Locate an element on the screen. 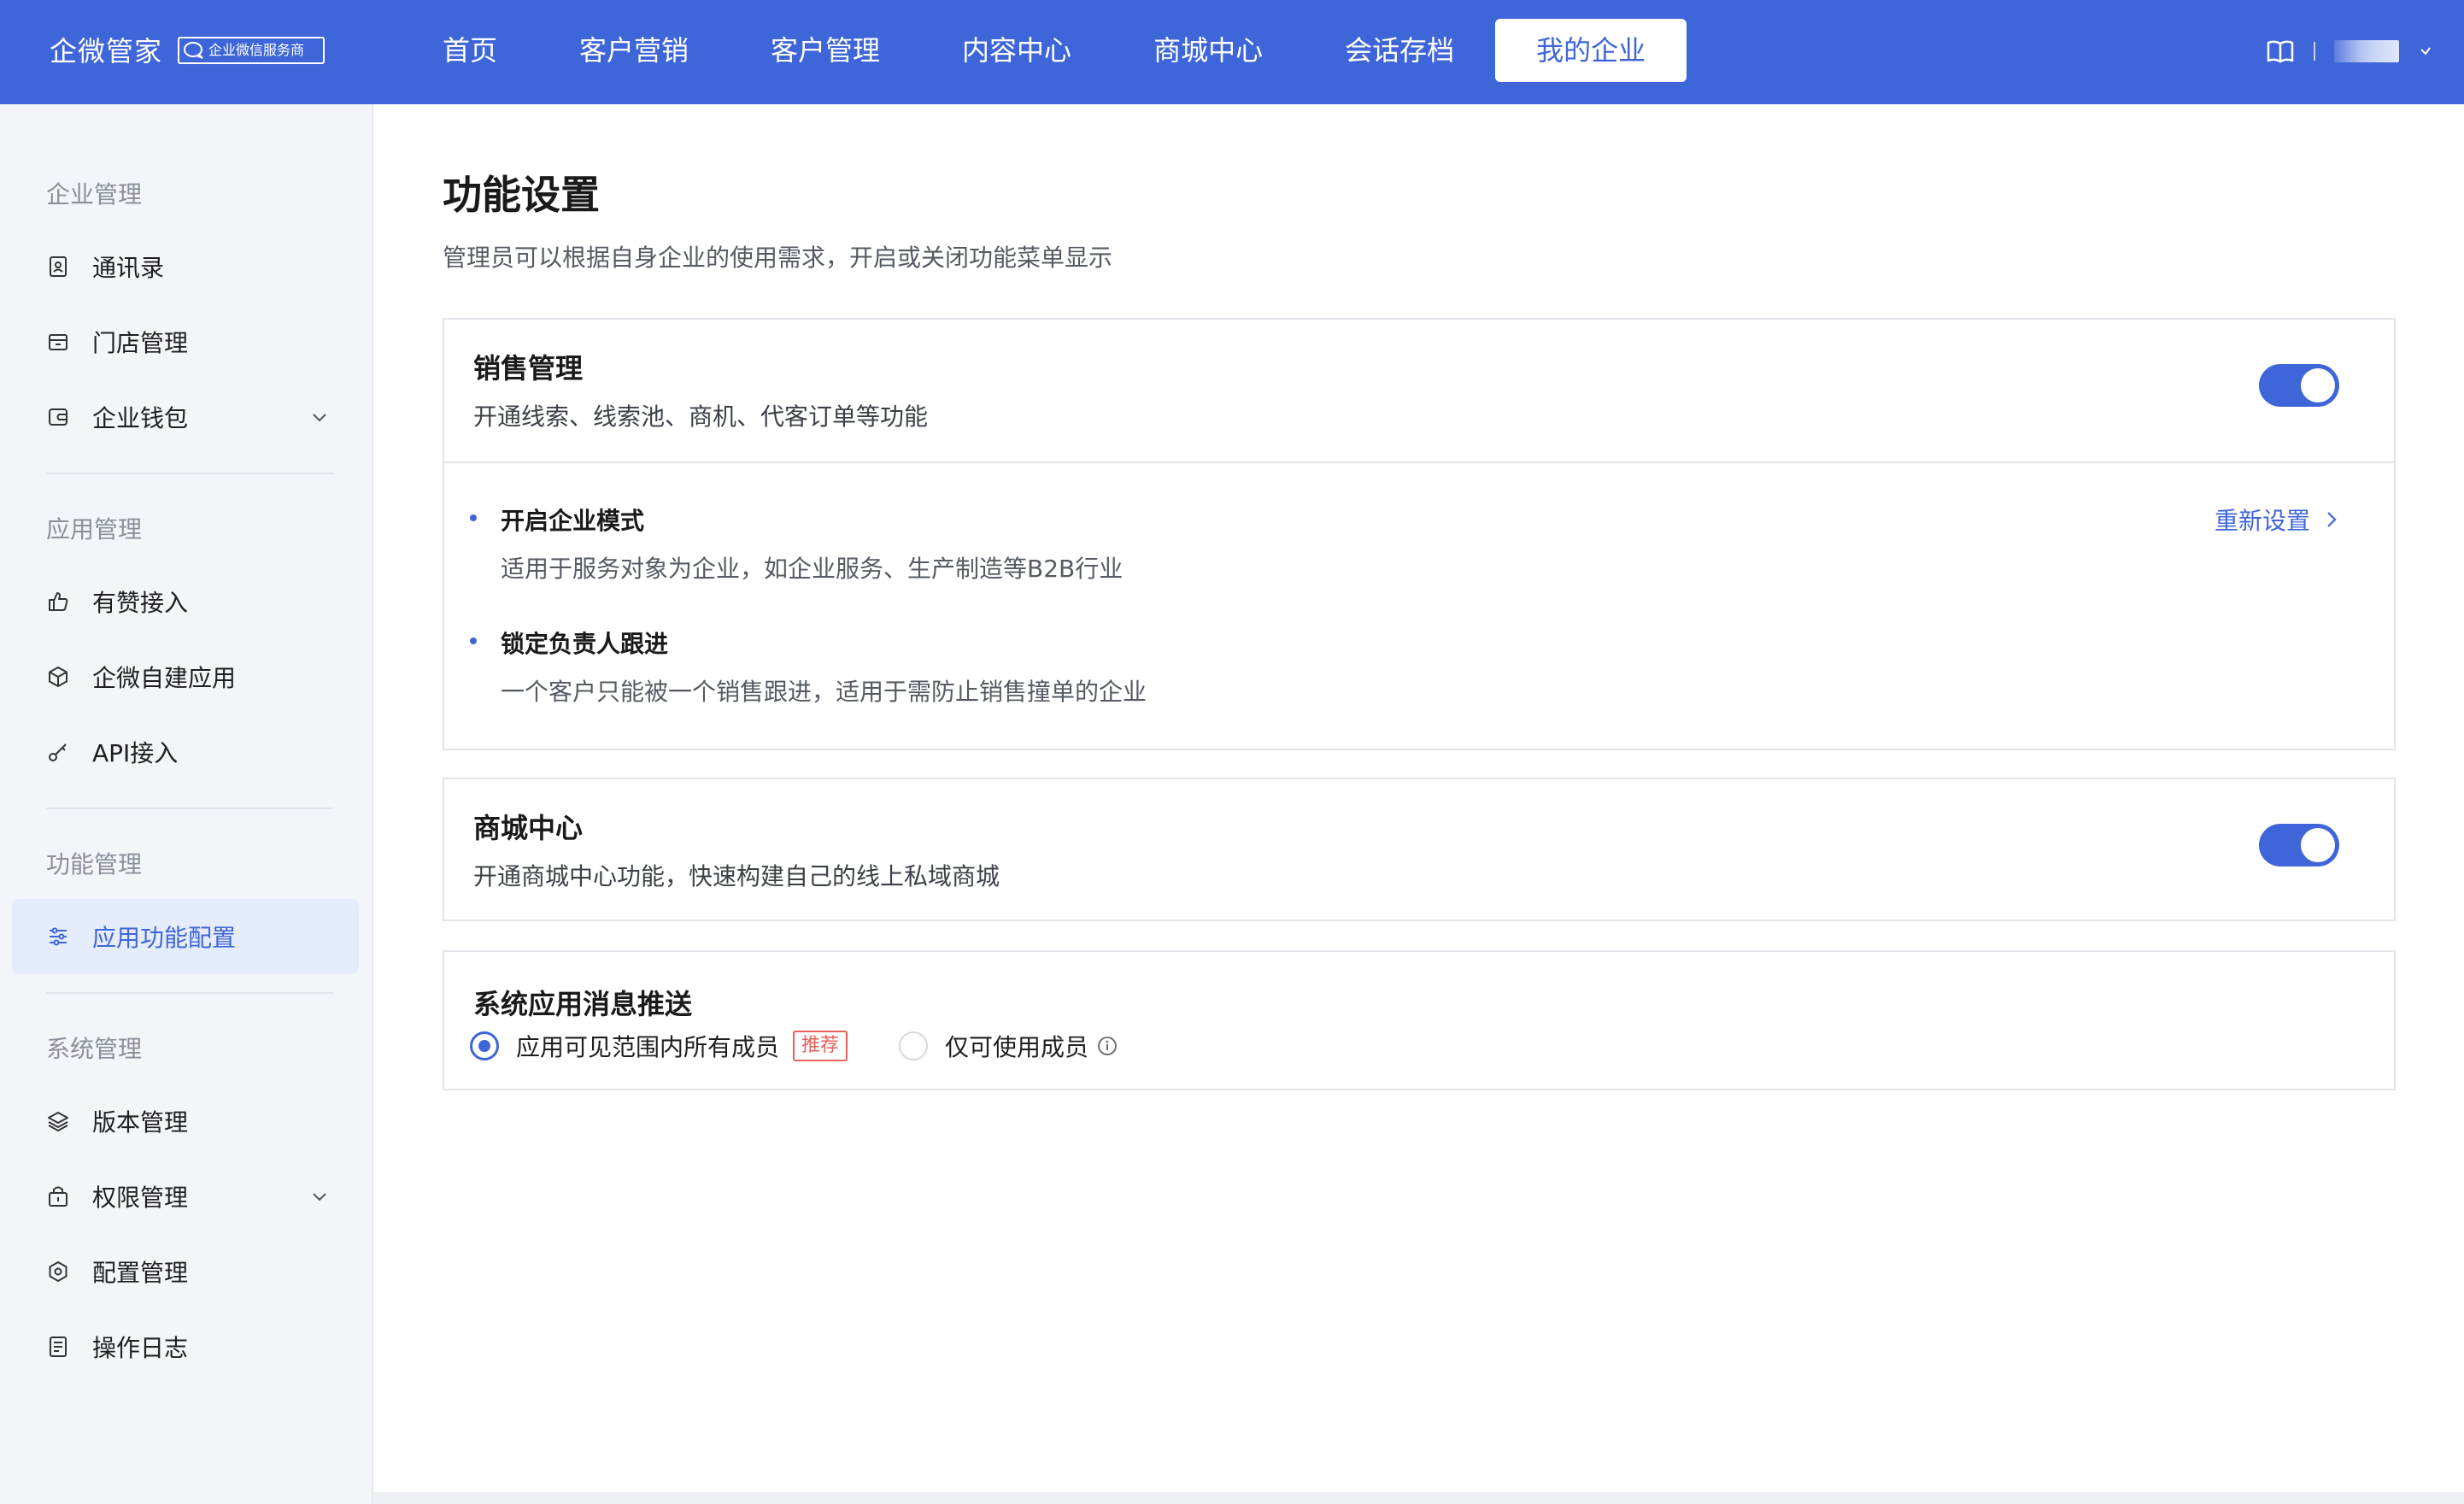  sidebar-item-version: 版本管理 is located at coordinates (185, 1121).